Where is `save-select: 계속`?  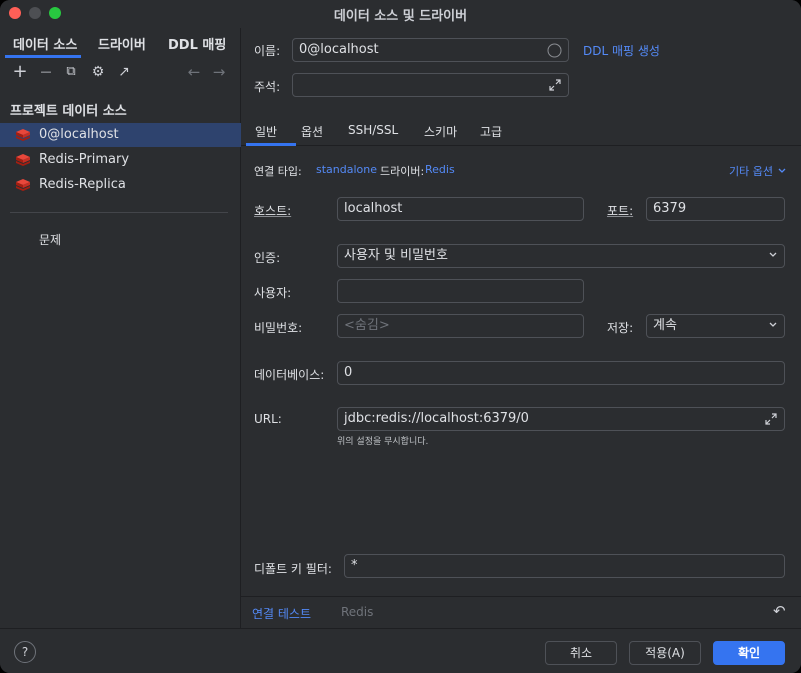
save-select: 계속 is located at coordinates (715, 326).